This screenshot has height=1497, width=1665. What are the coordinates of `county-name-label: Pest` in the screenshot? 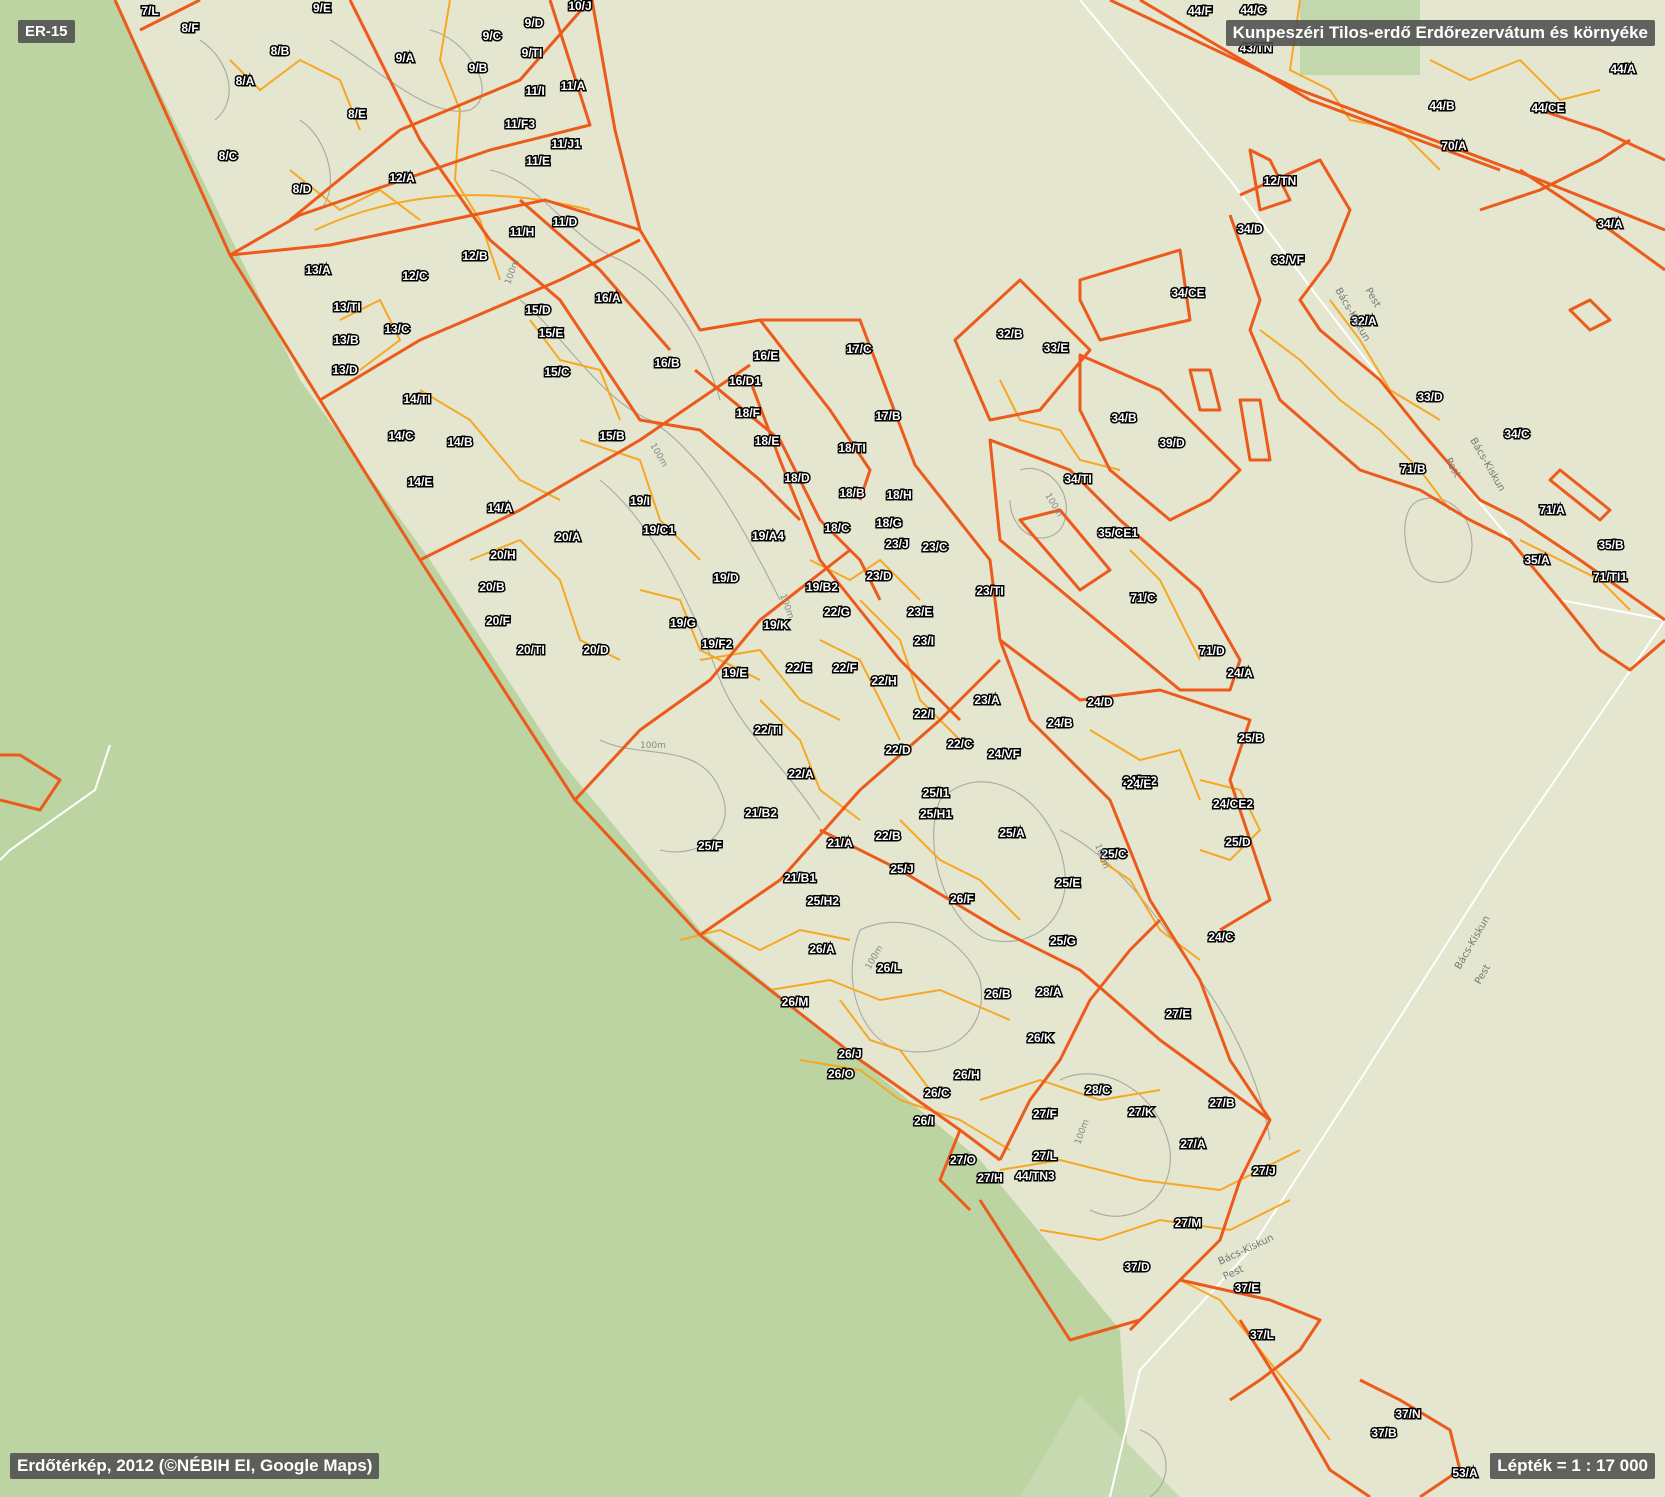 It's located at (1234, 1273).